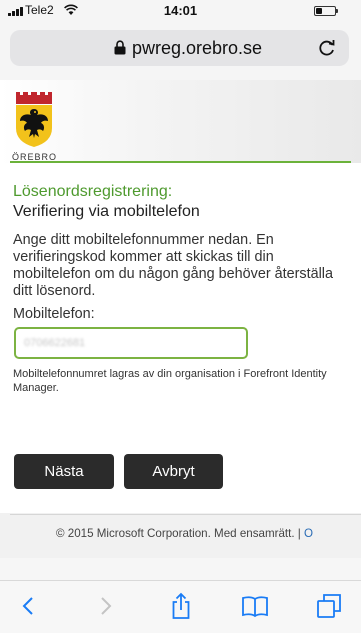 The height and width of the screenshot is (633, 361). I want to click on bookmarks-icon, so click(255, 606).